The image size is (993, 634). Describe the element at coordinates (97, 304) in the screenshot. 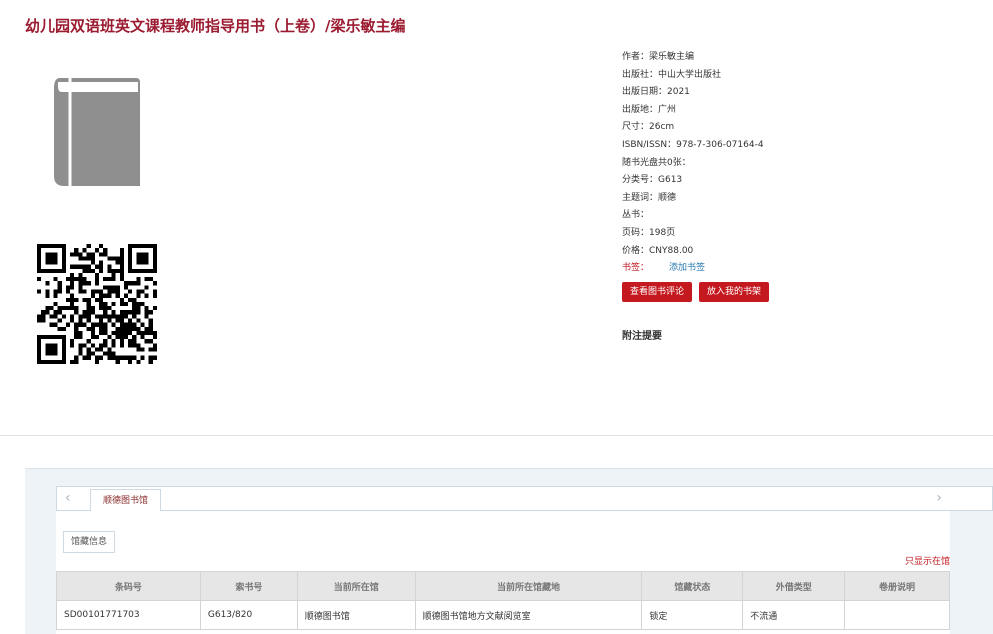

I see `qr-code` at that location.